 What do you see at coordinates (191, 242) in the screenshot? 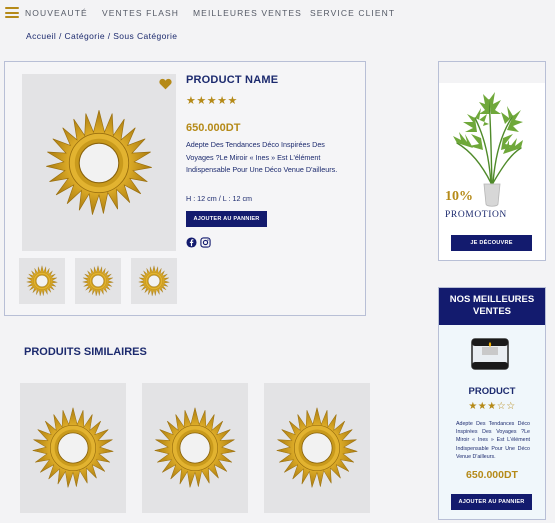
I see `facebook-icon` at bounding box center [191, 242].